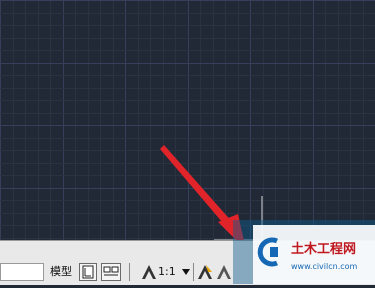 The image size is (375, 288). I want to click on watermark-graphic: 土木工程网 www.civilcn.com, so click(304, 252).